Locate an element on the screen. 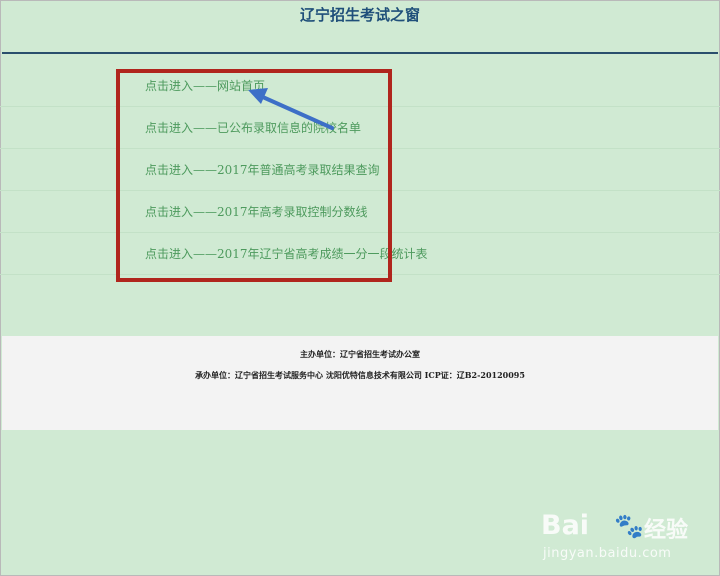 This screenshot has width=720, height=576. list-item: 点击进入——2017年辽宁省高考成绩一分一段统计表 is located at coordinates (360, 254).